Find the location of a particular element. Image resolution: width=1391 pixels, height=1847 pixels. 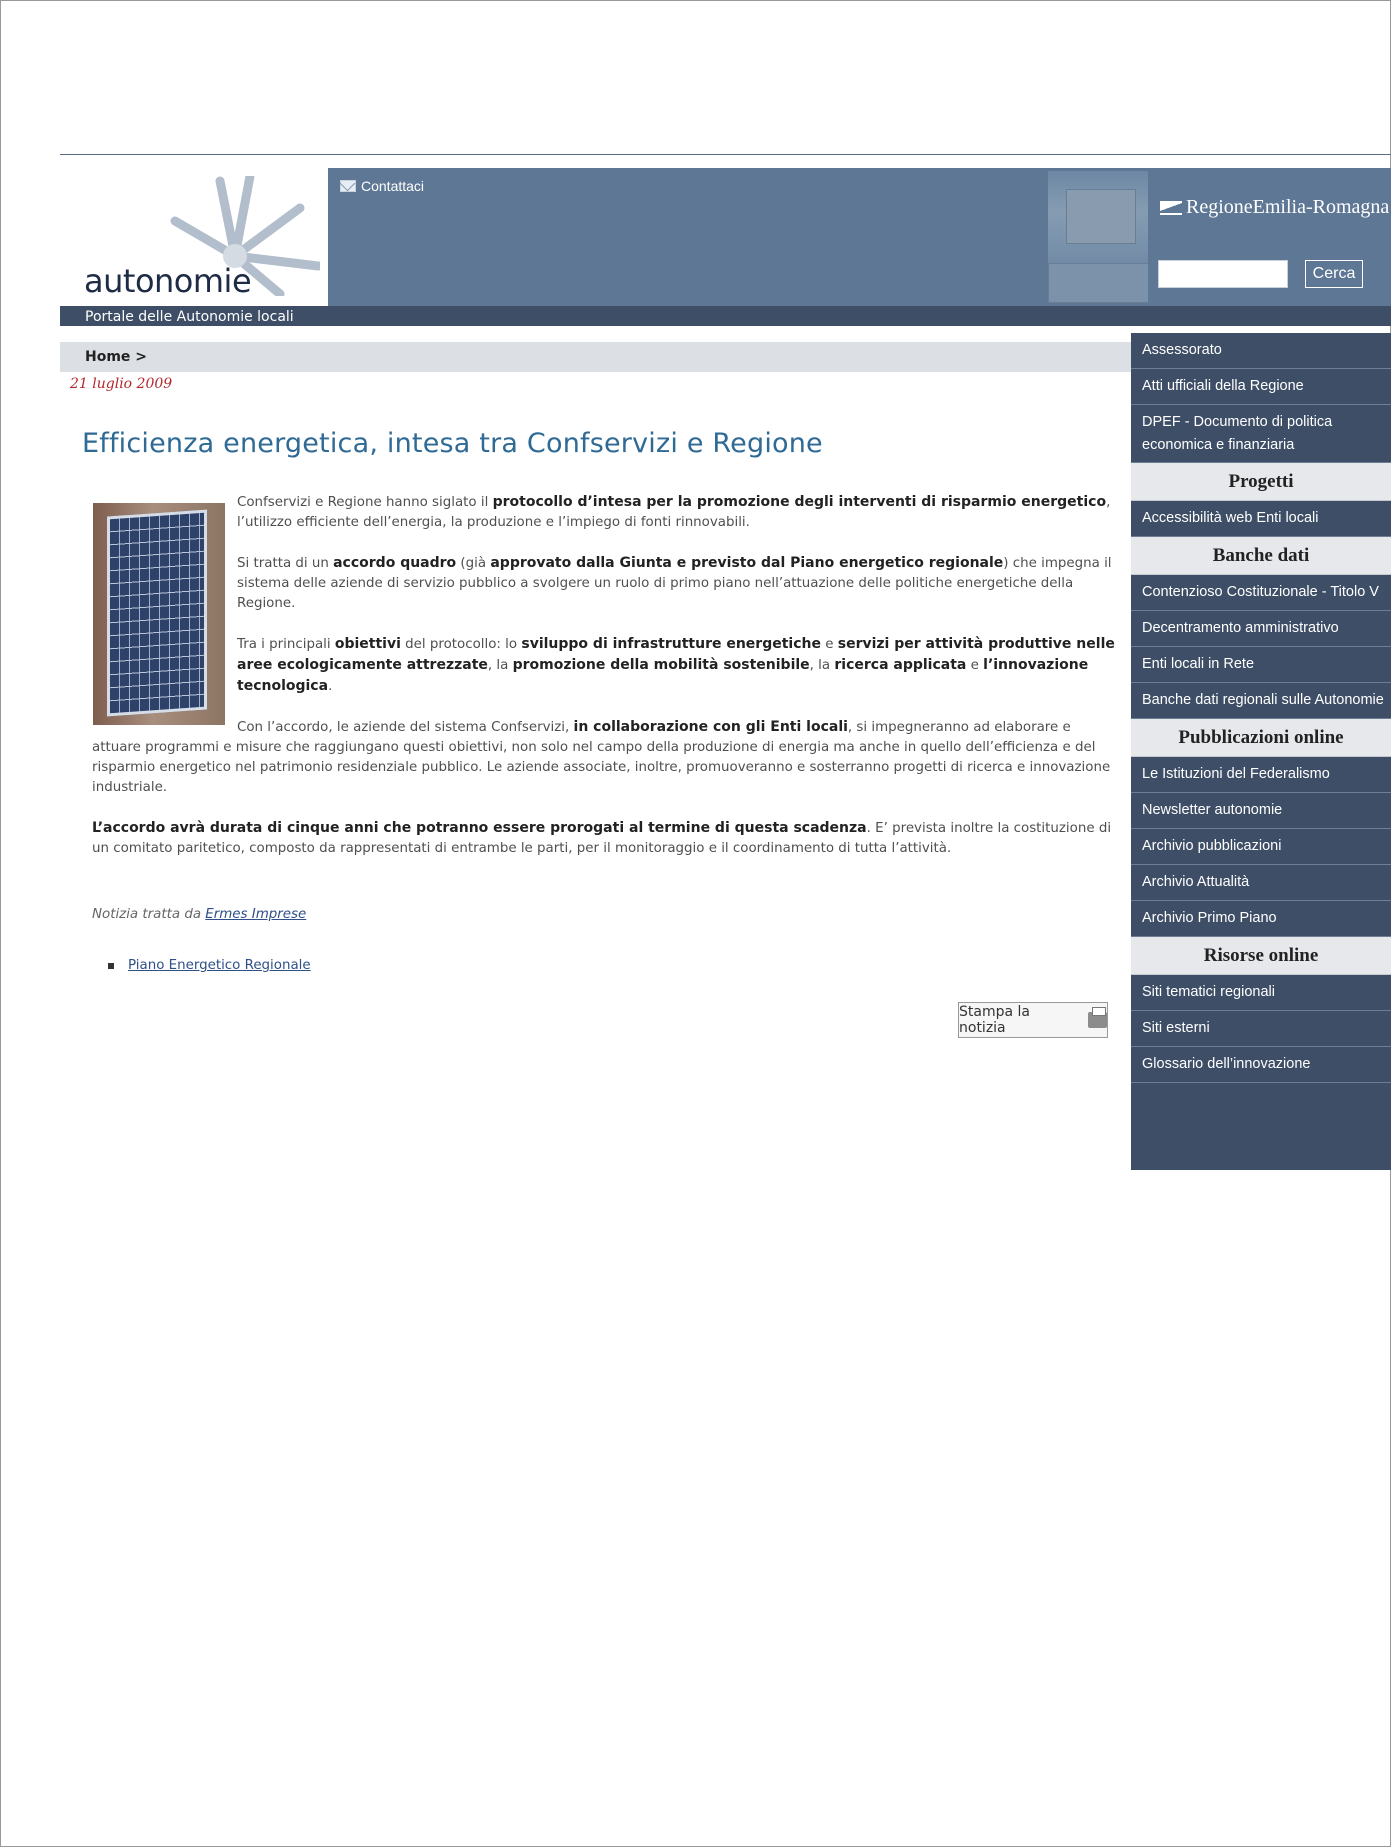

article-date: 21 luglio 2009 is located at coordinates (121, 384).